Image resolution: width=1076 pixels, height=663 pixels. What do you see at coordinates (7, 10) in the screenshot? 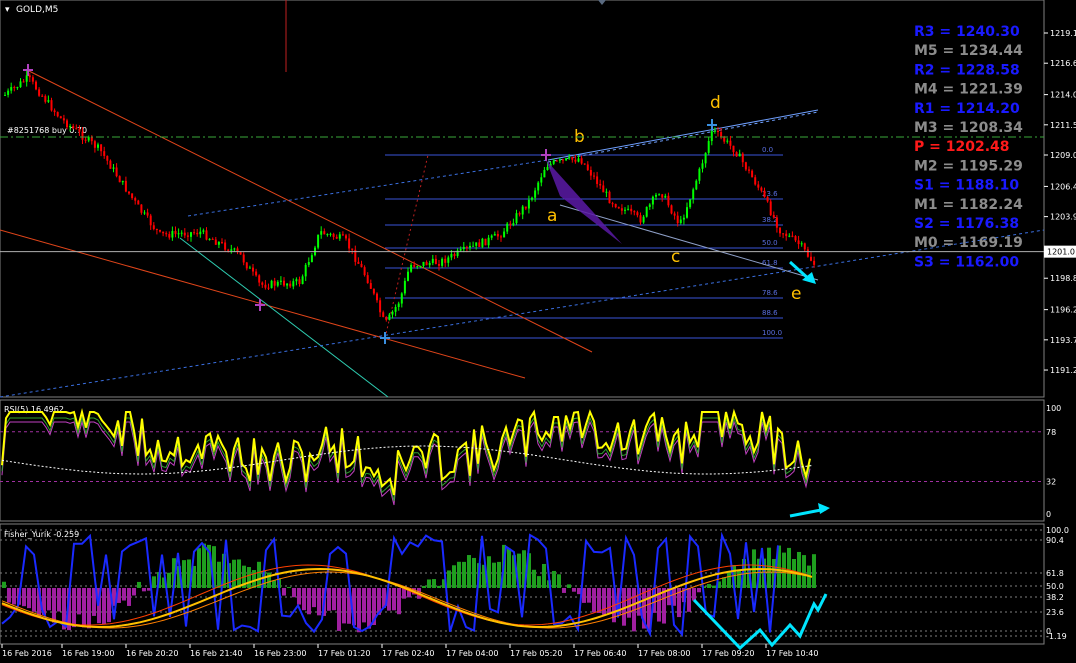
I see `window-menu-icon: ▾` at bounding box center [7, 10].